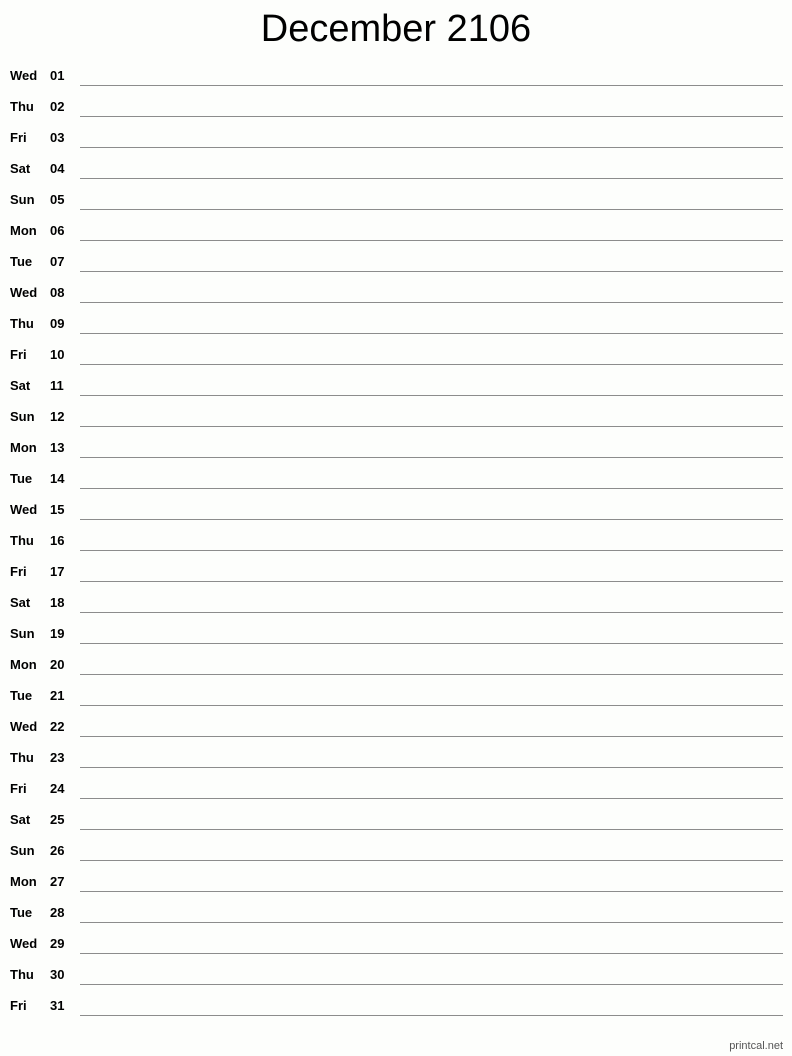  I want to click on day-number: 09, so click(57, 323).